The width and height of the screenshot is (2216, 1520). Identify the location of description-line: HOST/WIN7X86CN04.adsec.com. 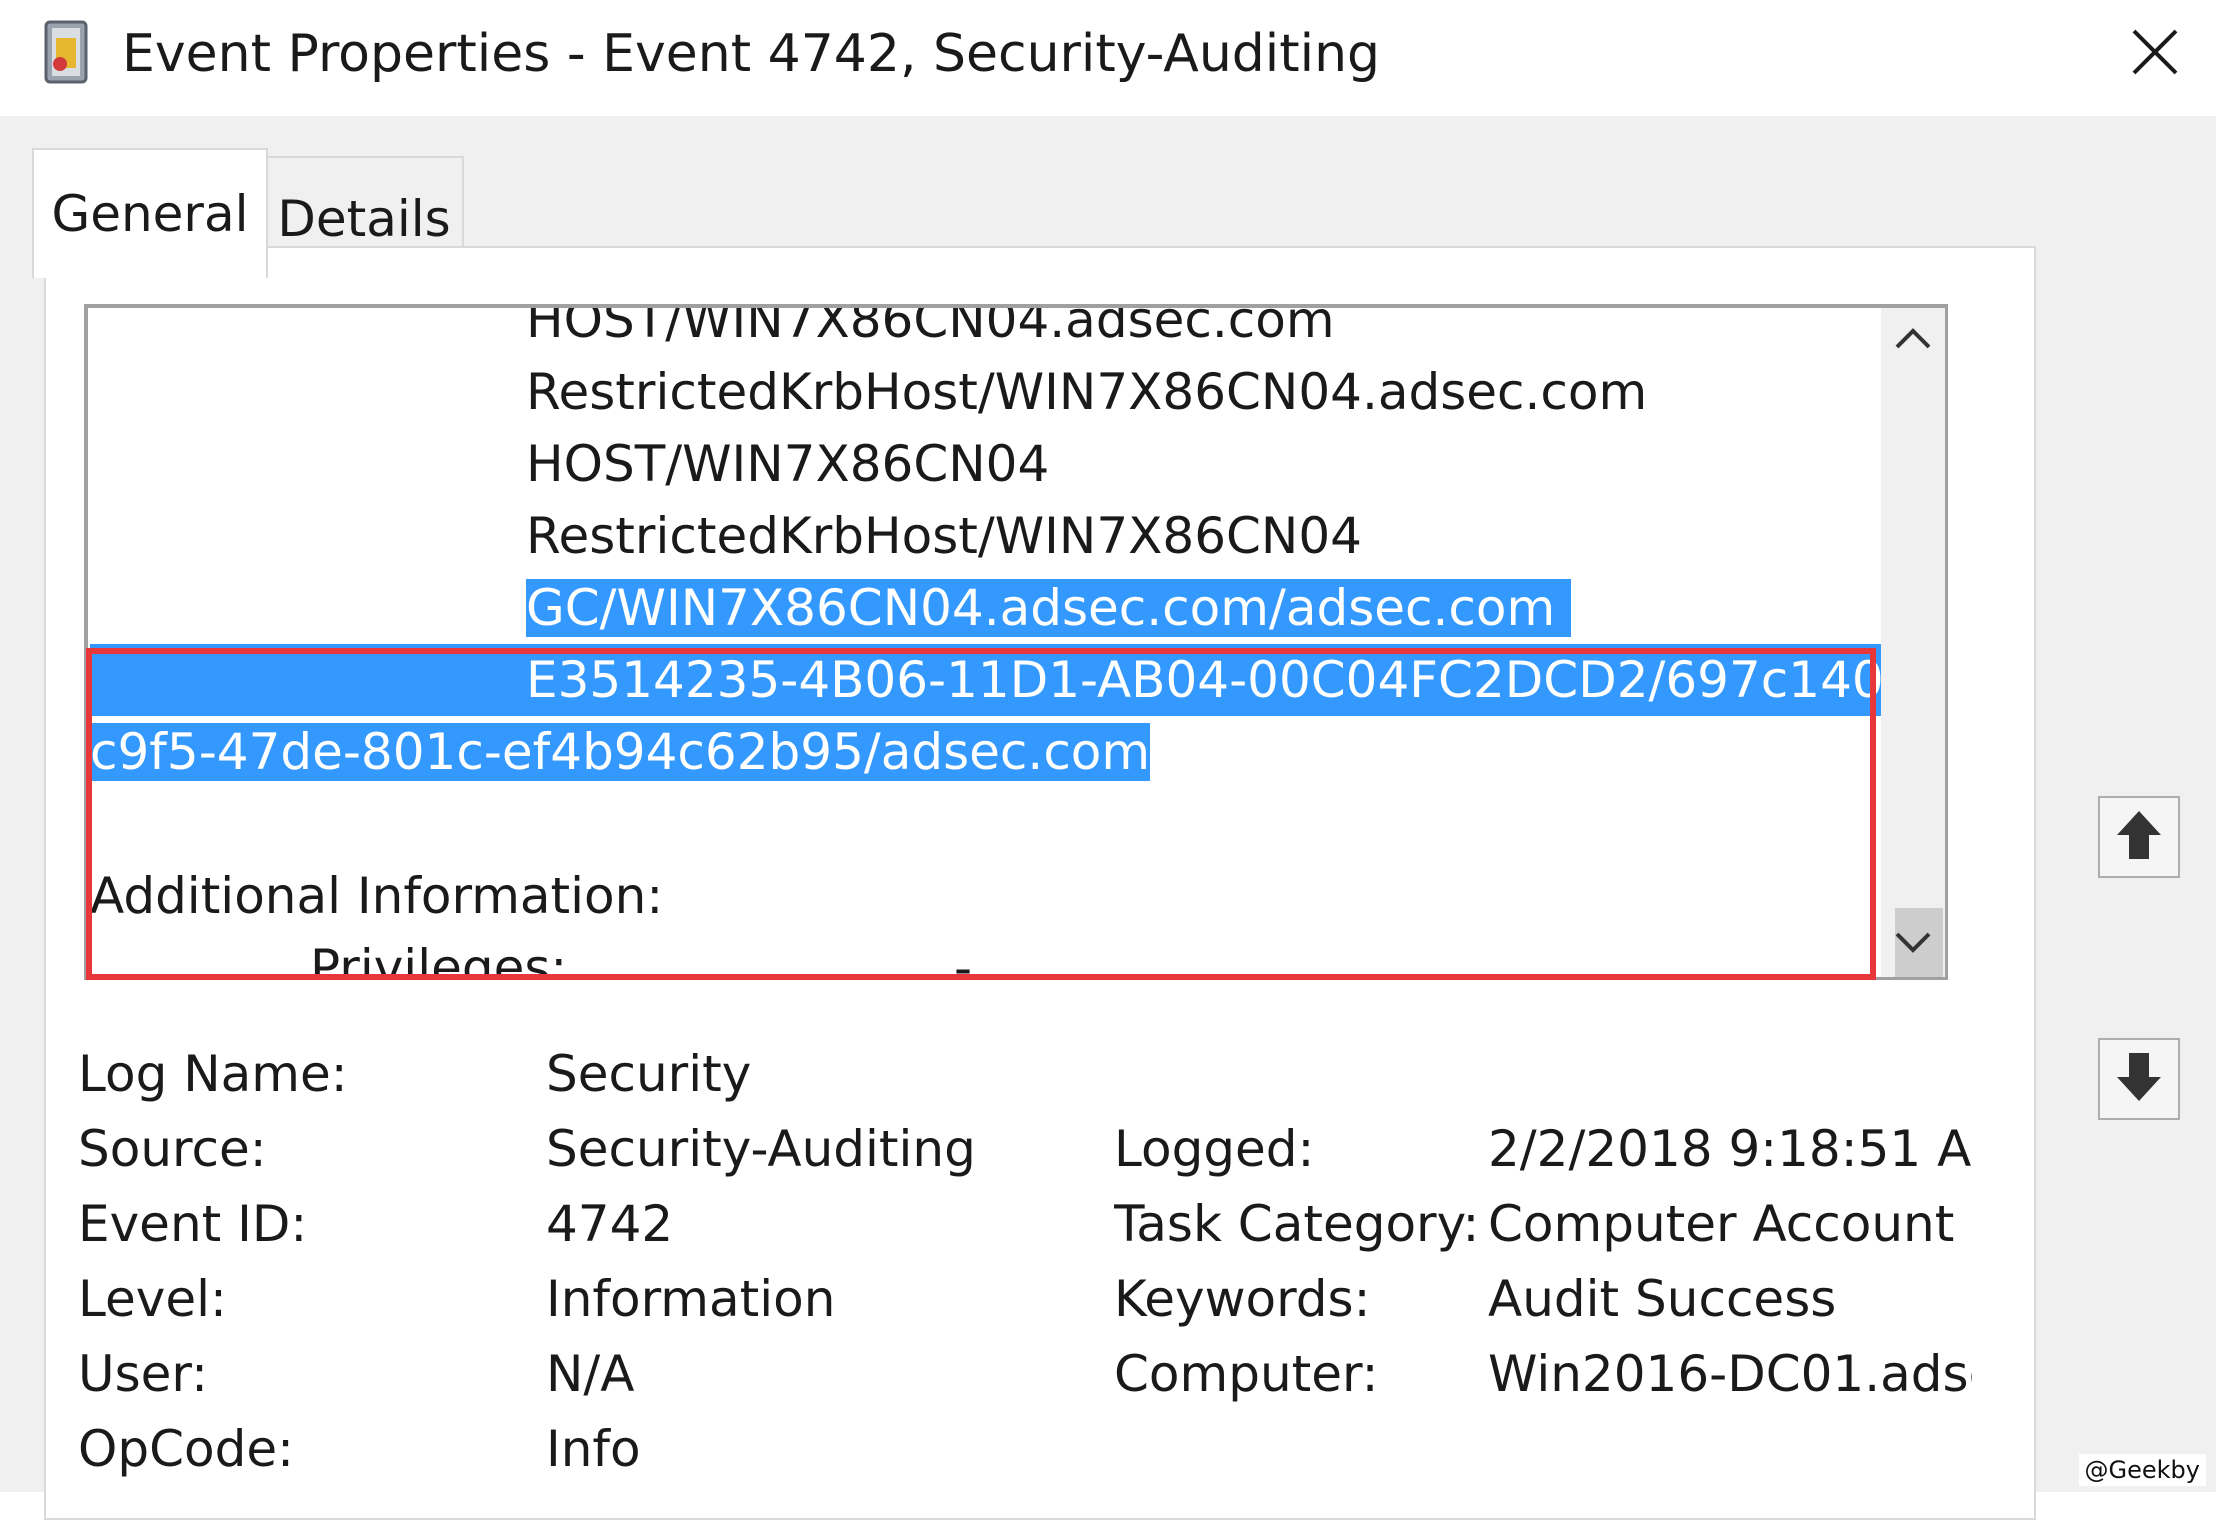
(930, 328).